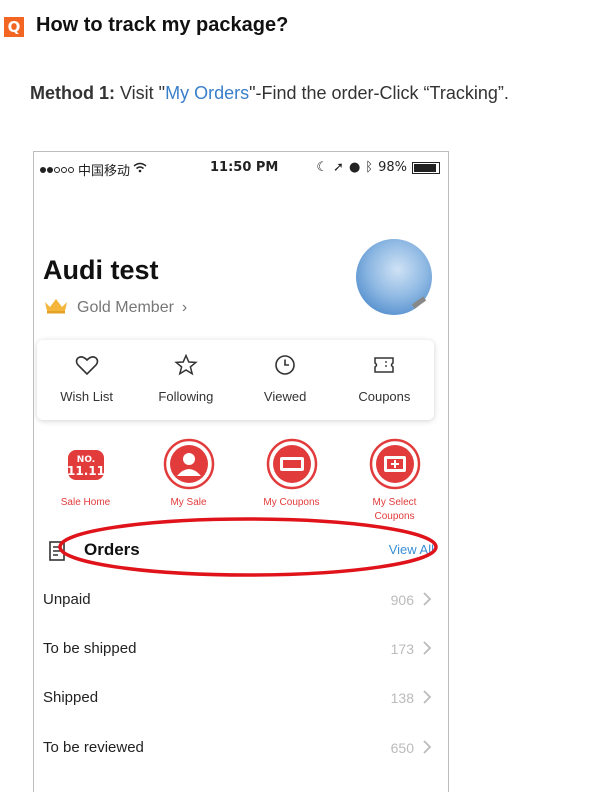 This screenshot has height=792, width=607. I want to click on order-row-to-be-shipped: To be shipped 173, so click(241, 649).